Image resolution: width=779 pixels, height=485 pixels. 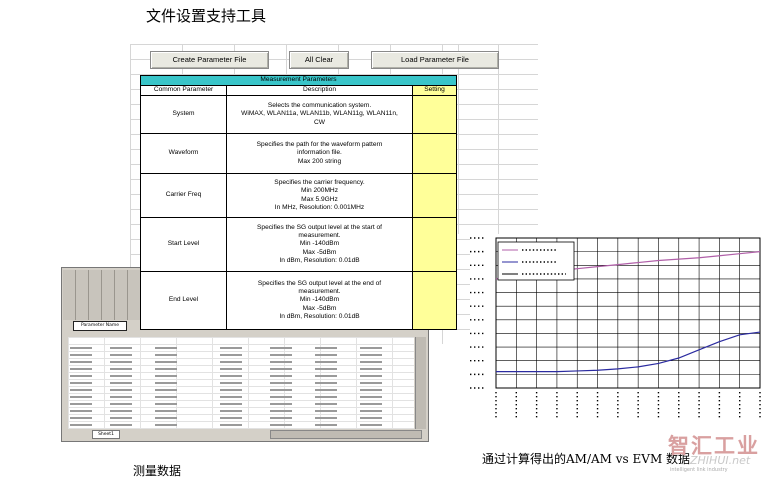 What do you see at coordinates (319, 199) in the screenshot?
I see `description-line: Max 5.9GHz` at bounding box center [319, 199].